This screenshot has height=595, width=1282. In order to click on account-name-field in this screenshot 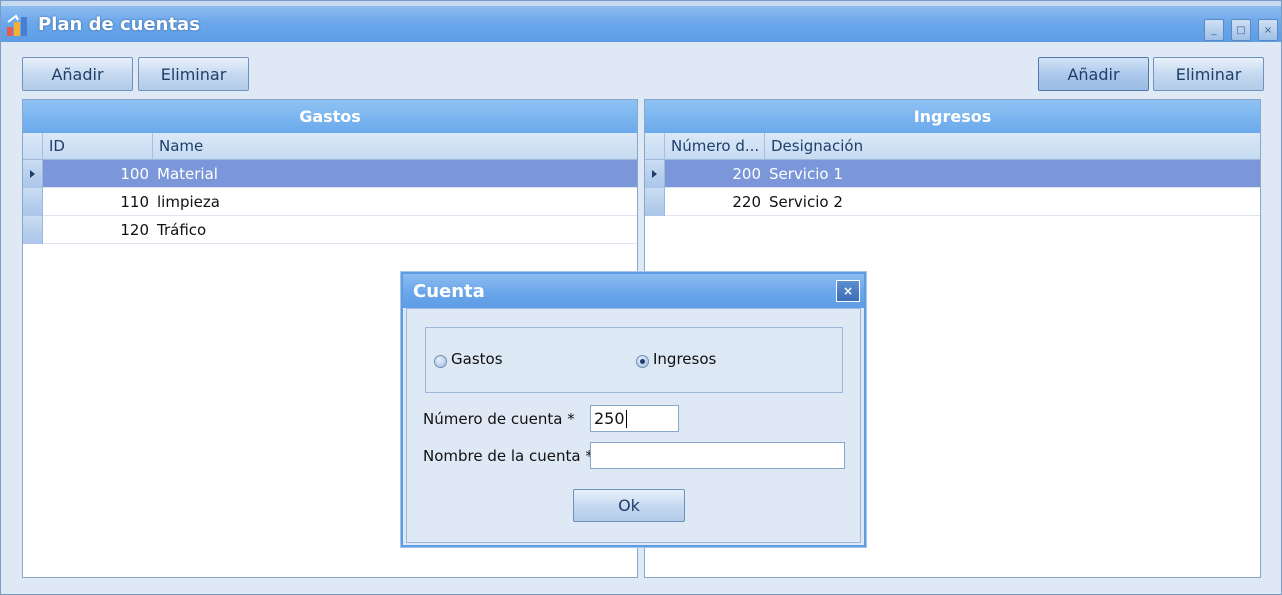, I will do `click(717, 455)`.